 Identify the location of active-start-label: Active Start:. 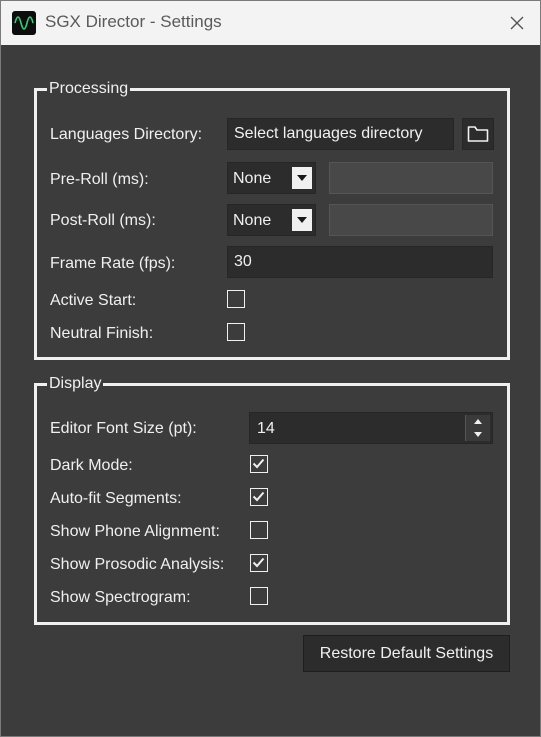
(93, 300).